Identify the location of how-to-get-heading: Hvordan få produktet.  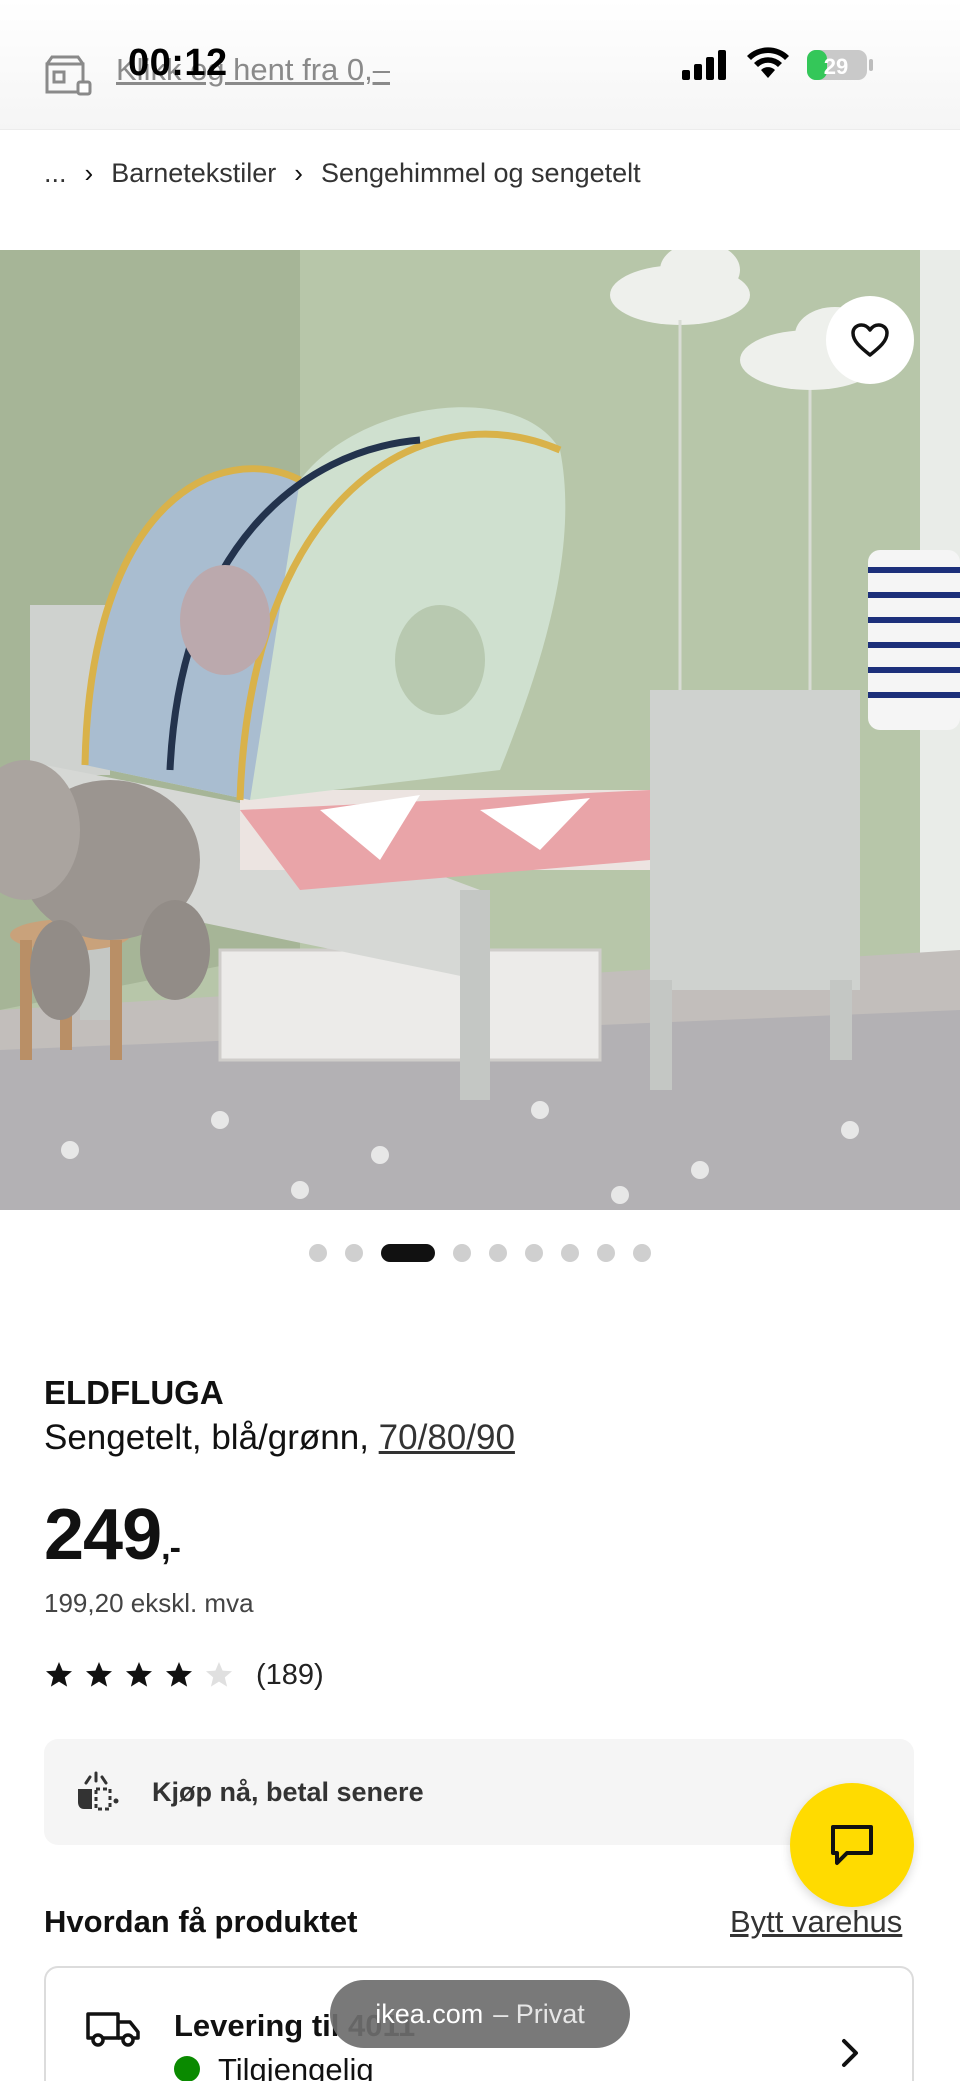
(201, 1921).